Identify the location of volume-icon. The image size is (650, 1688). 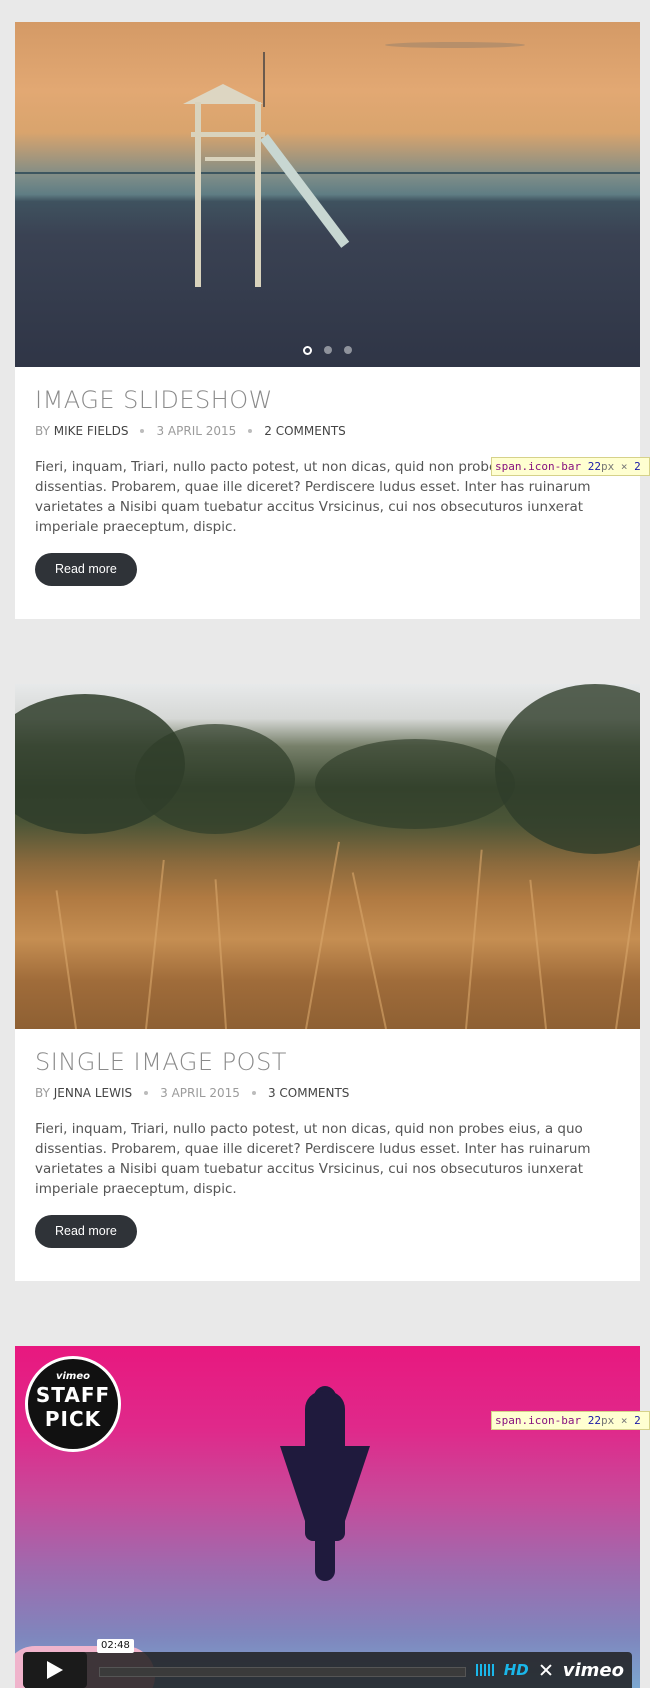
(484, 1670).